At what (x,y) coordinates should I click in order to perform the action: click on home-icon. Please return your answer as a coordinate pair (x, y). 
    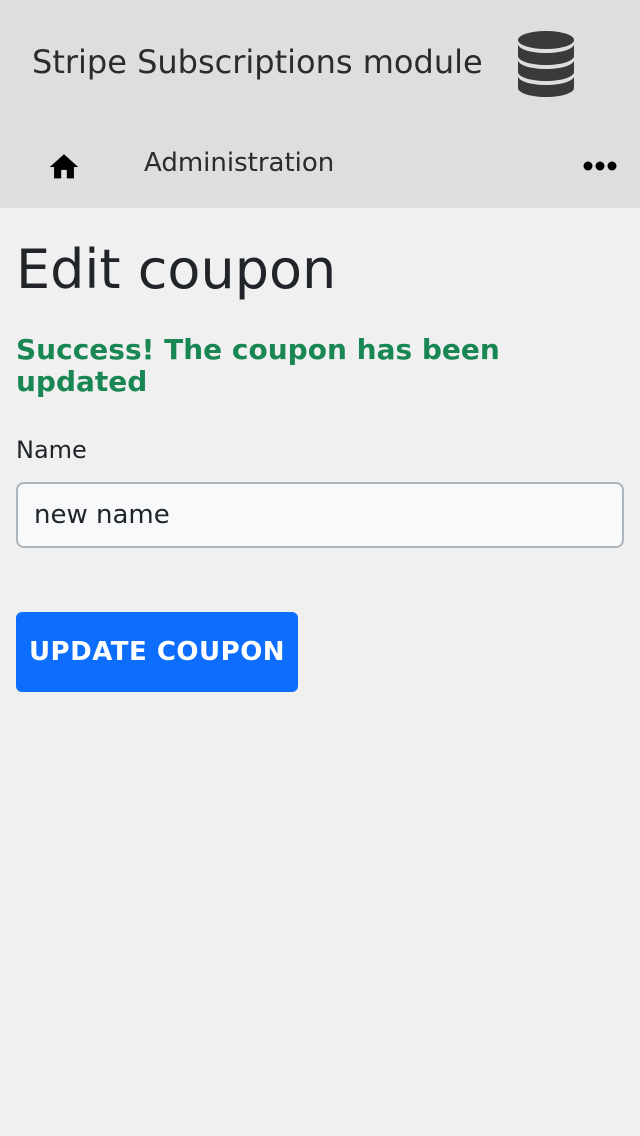
    Looking at the image, I should click on (64, 167).